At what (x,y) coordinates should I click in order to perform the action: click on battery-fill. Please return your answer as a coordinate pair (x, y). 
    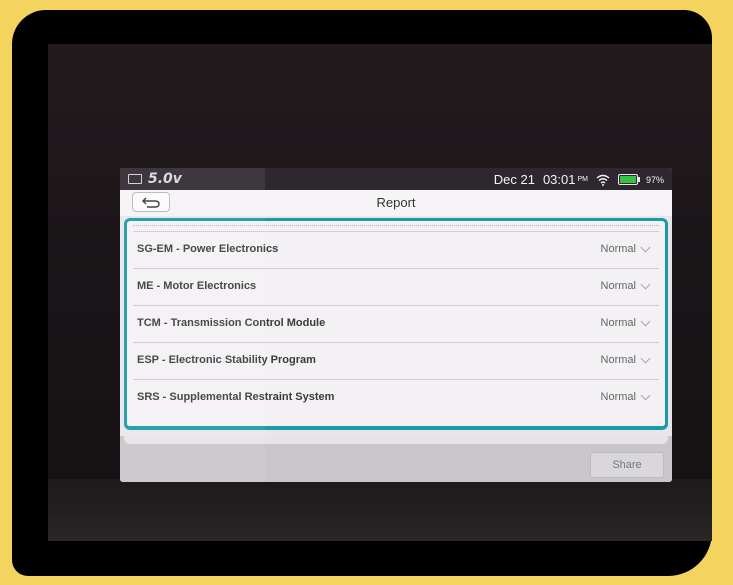
    Looking at the image, I should click on (627, 179).